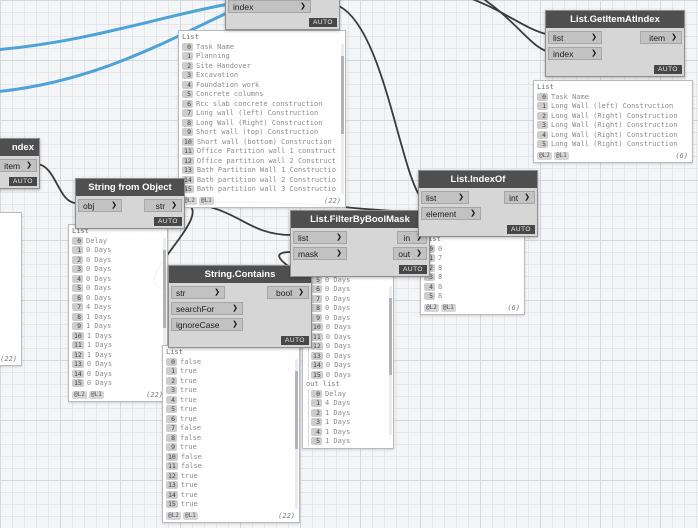 The height and width of the screenshot is (528, 698). I want to click on wire-offscreen-to-getitem-list, so click(502, 17).